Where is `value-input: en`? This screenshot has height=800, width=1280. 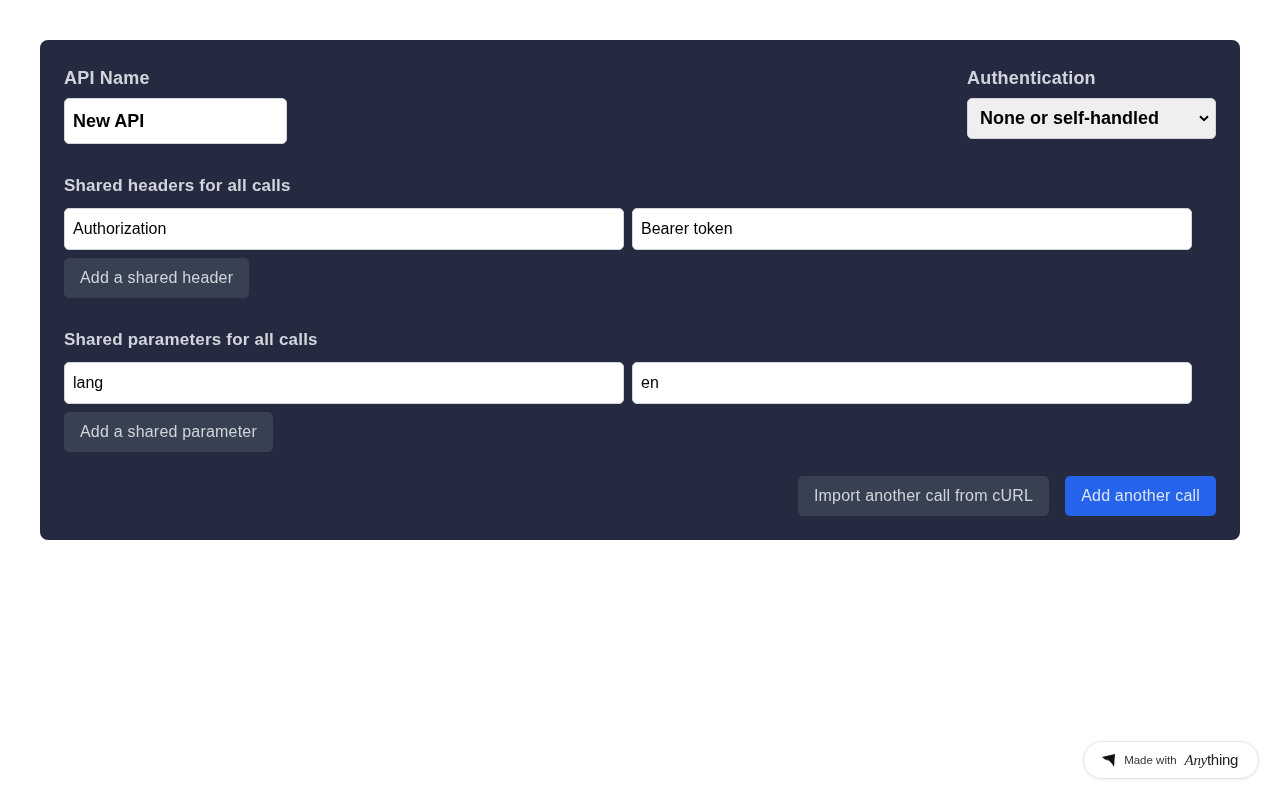
value-input: en is located at coordinates (912, 383).